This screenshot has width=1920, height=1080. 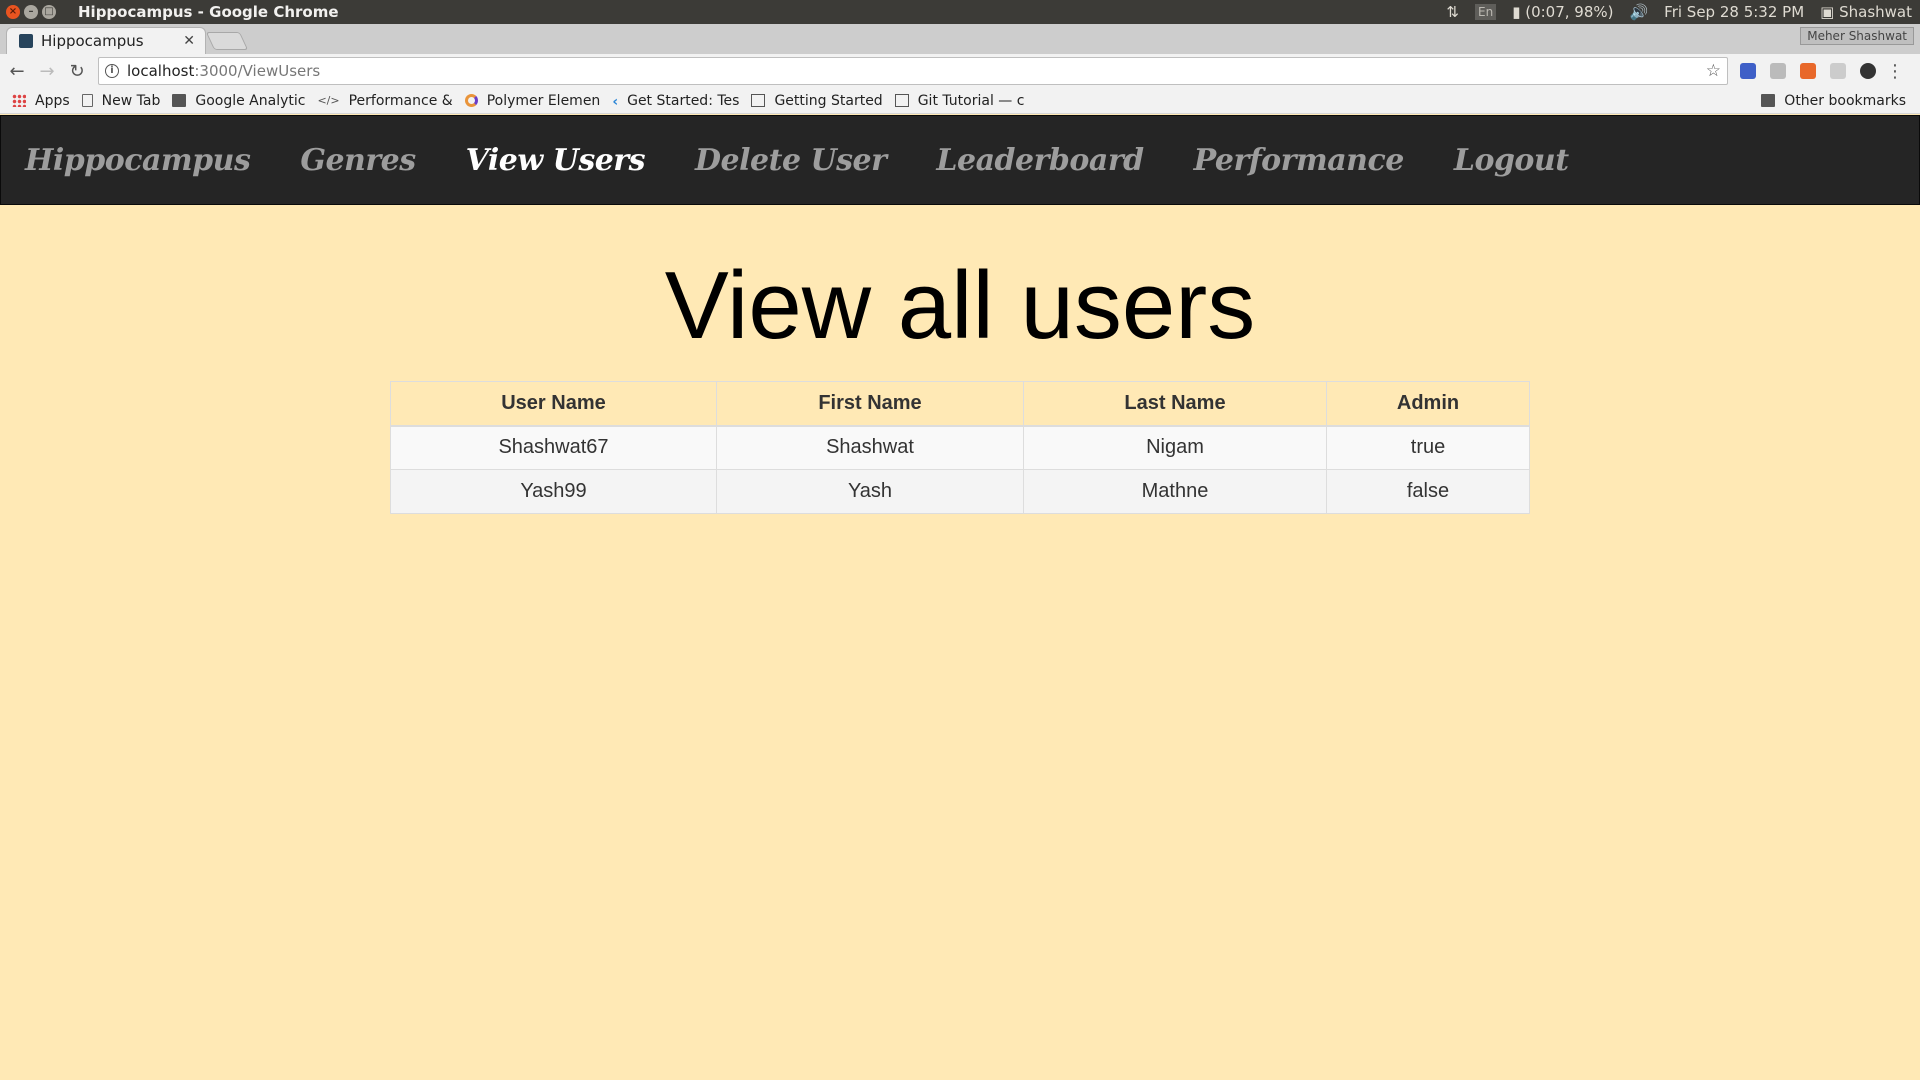 I want to click on cell-last-name: Nigam, so click(x=1175, y=447).